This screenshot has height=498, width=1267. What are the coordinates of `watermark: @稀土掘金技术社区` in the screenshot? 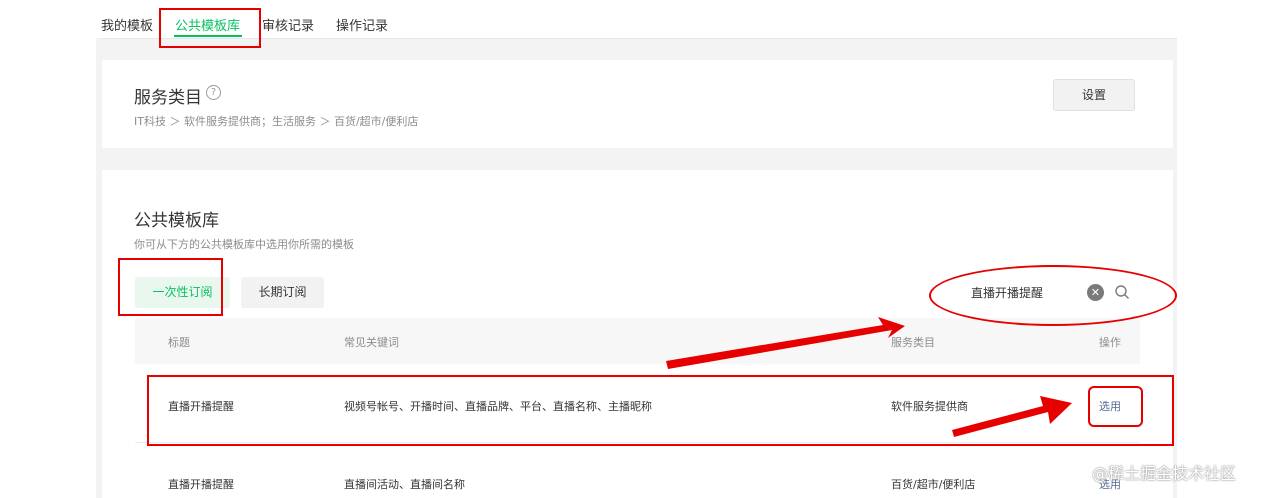 It's located at (1164, 473).